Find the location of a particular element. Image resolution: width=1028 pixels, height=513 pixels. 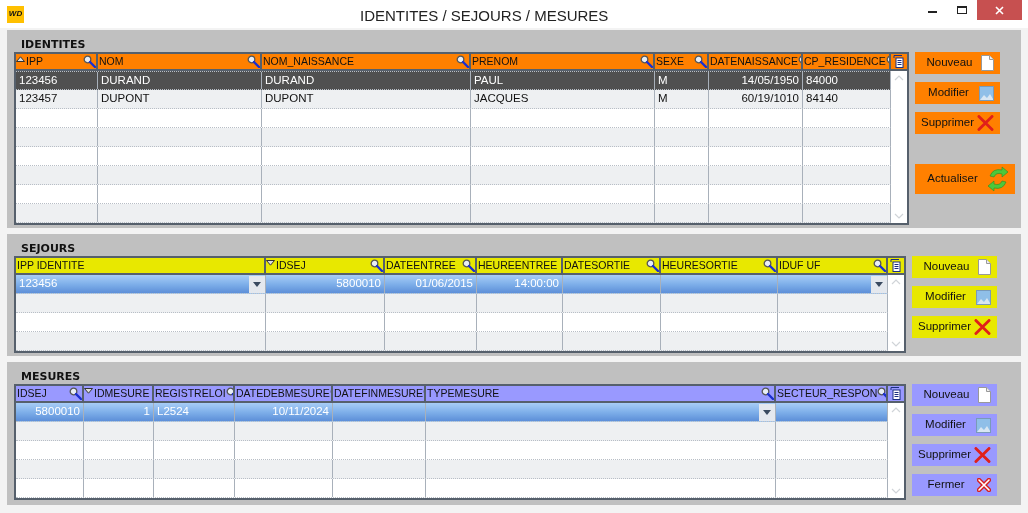

column-header: REGISTRELOI is located at coordinates (194, 393).